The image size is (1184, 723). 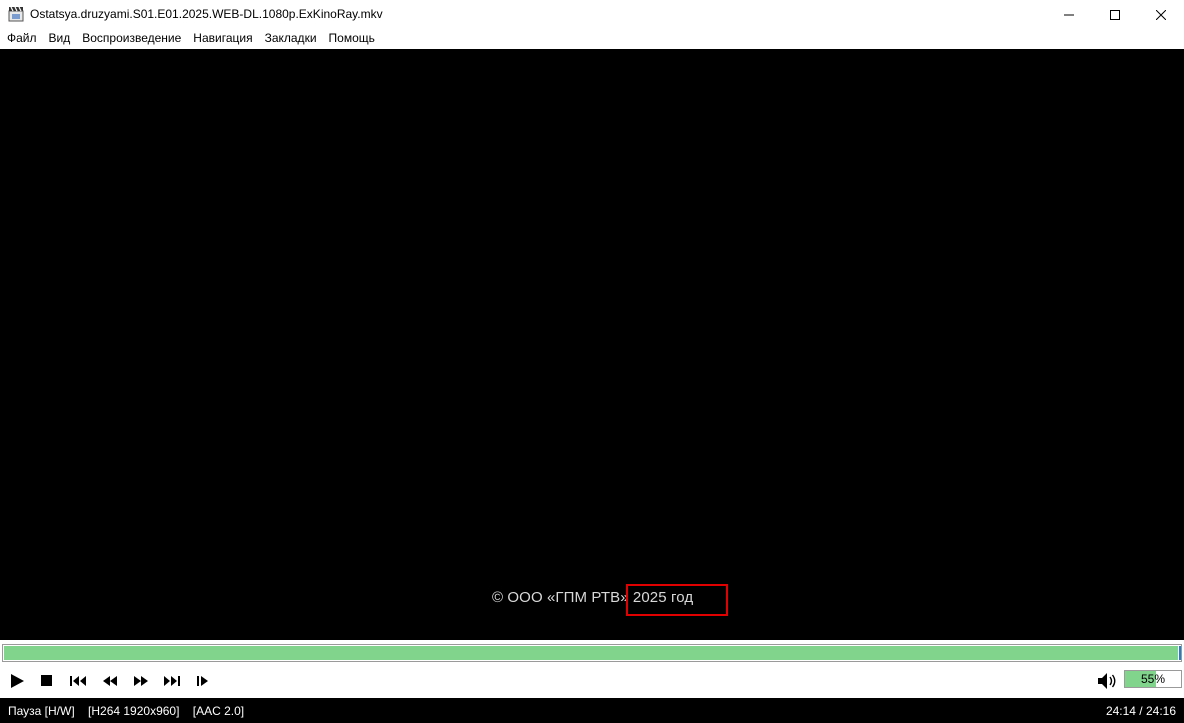 I want to click on seek-area, so click(x=592, y=652).